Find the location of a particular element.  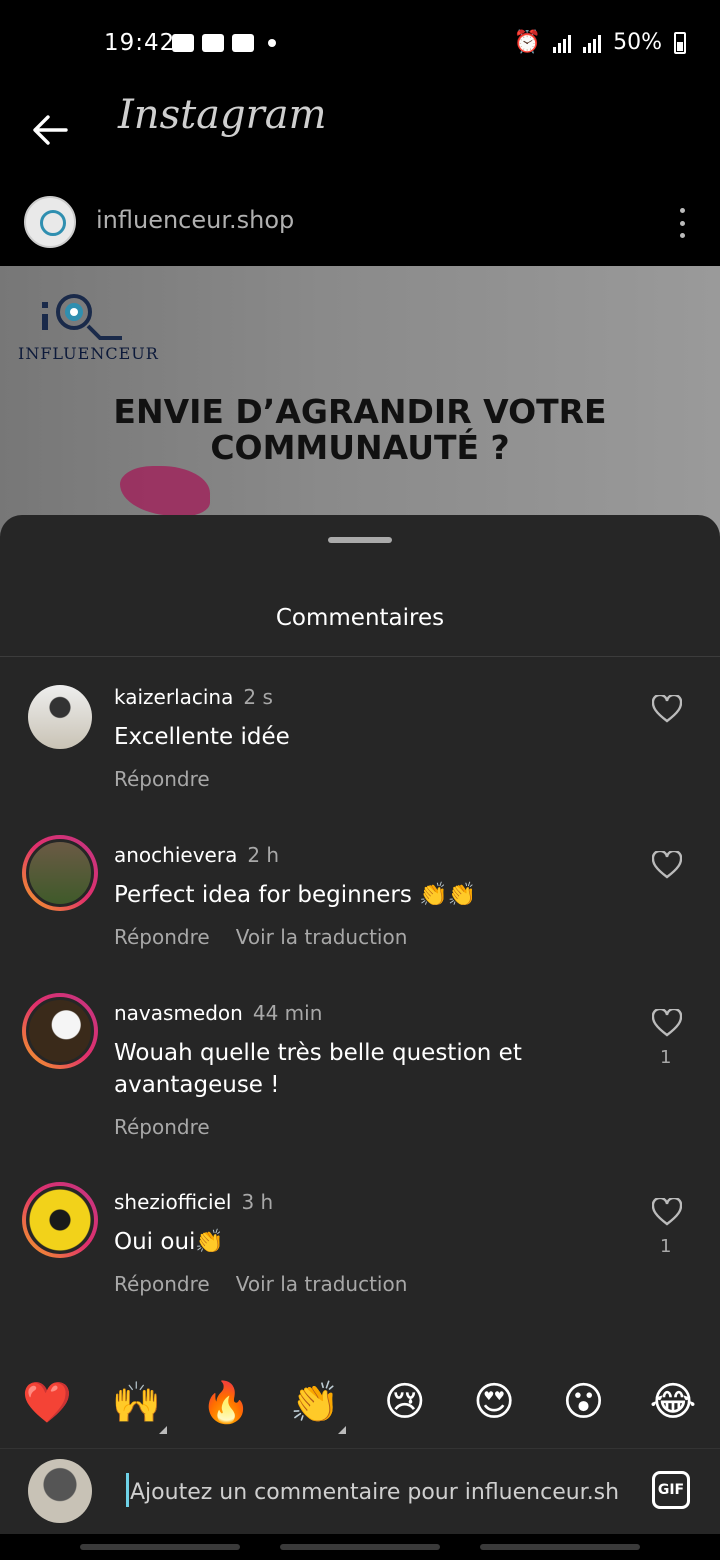

gallery-notification-icon is located at coordinates (183, 43).